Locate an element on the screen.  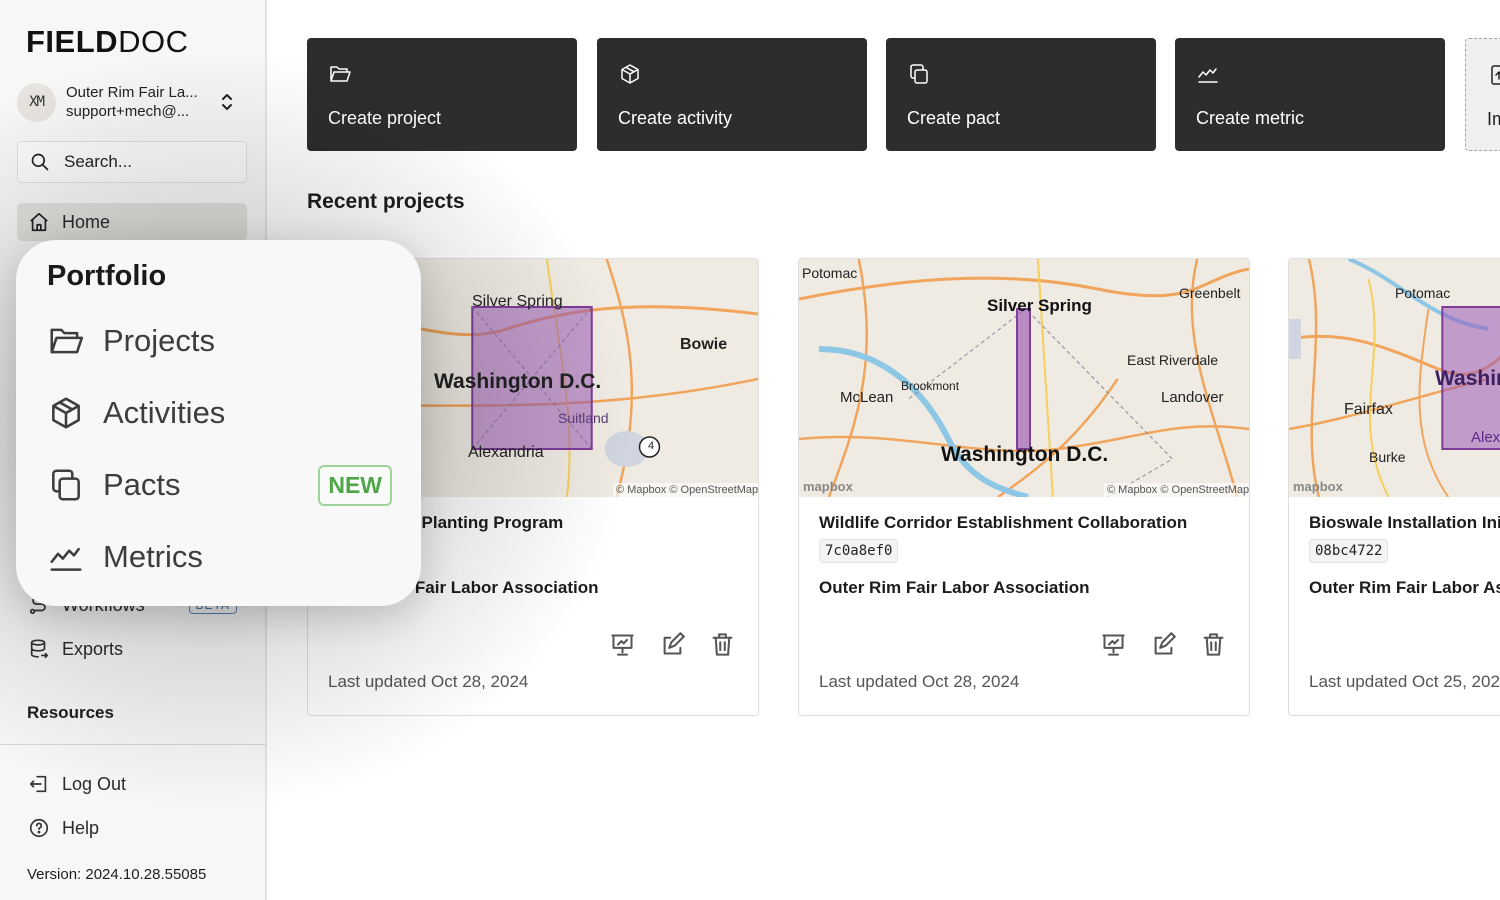
map-label: 4 is located at coordinates (651, 446).